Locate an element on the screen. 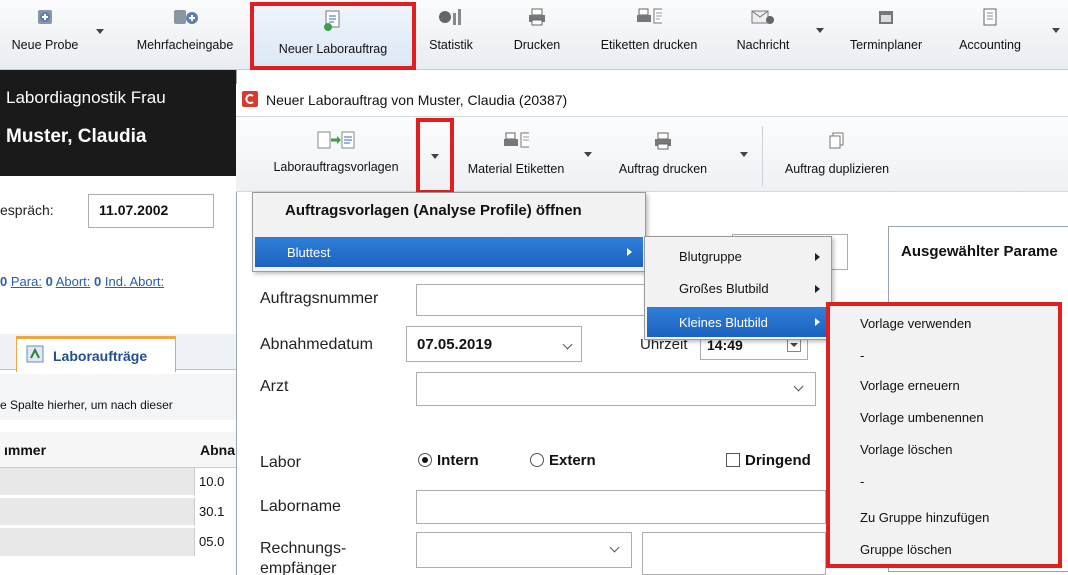 This screenshot has width=1068, height=575. menu-item-add-to-group: Zu Gruppe hinzufügen is located at coordinates (924, 517).